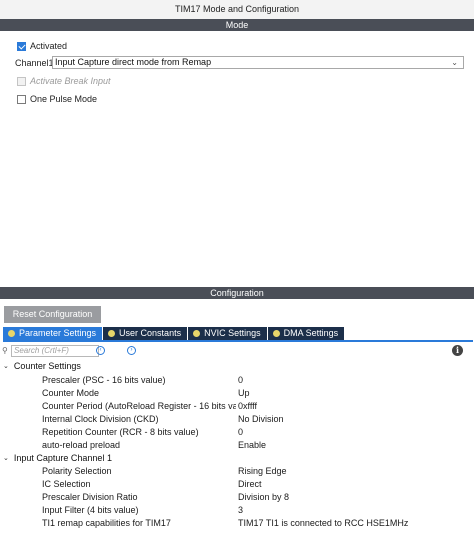 This screenshot has width=474, height=545. What do you see at coordinates (57, 458) in the screenshot?
I see `tree-group-input-capture-channel-1: ⌄ Input Capture Channel 1` at bounding box center [57, 458].